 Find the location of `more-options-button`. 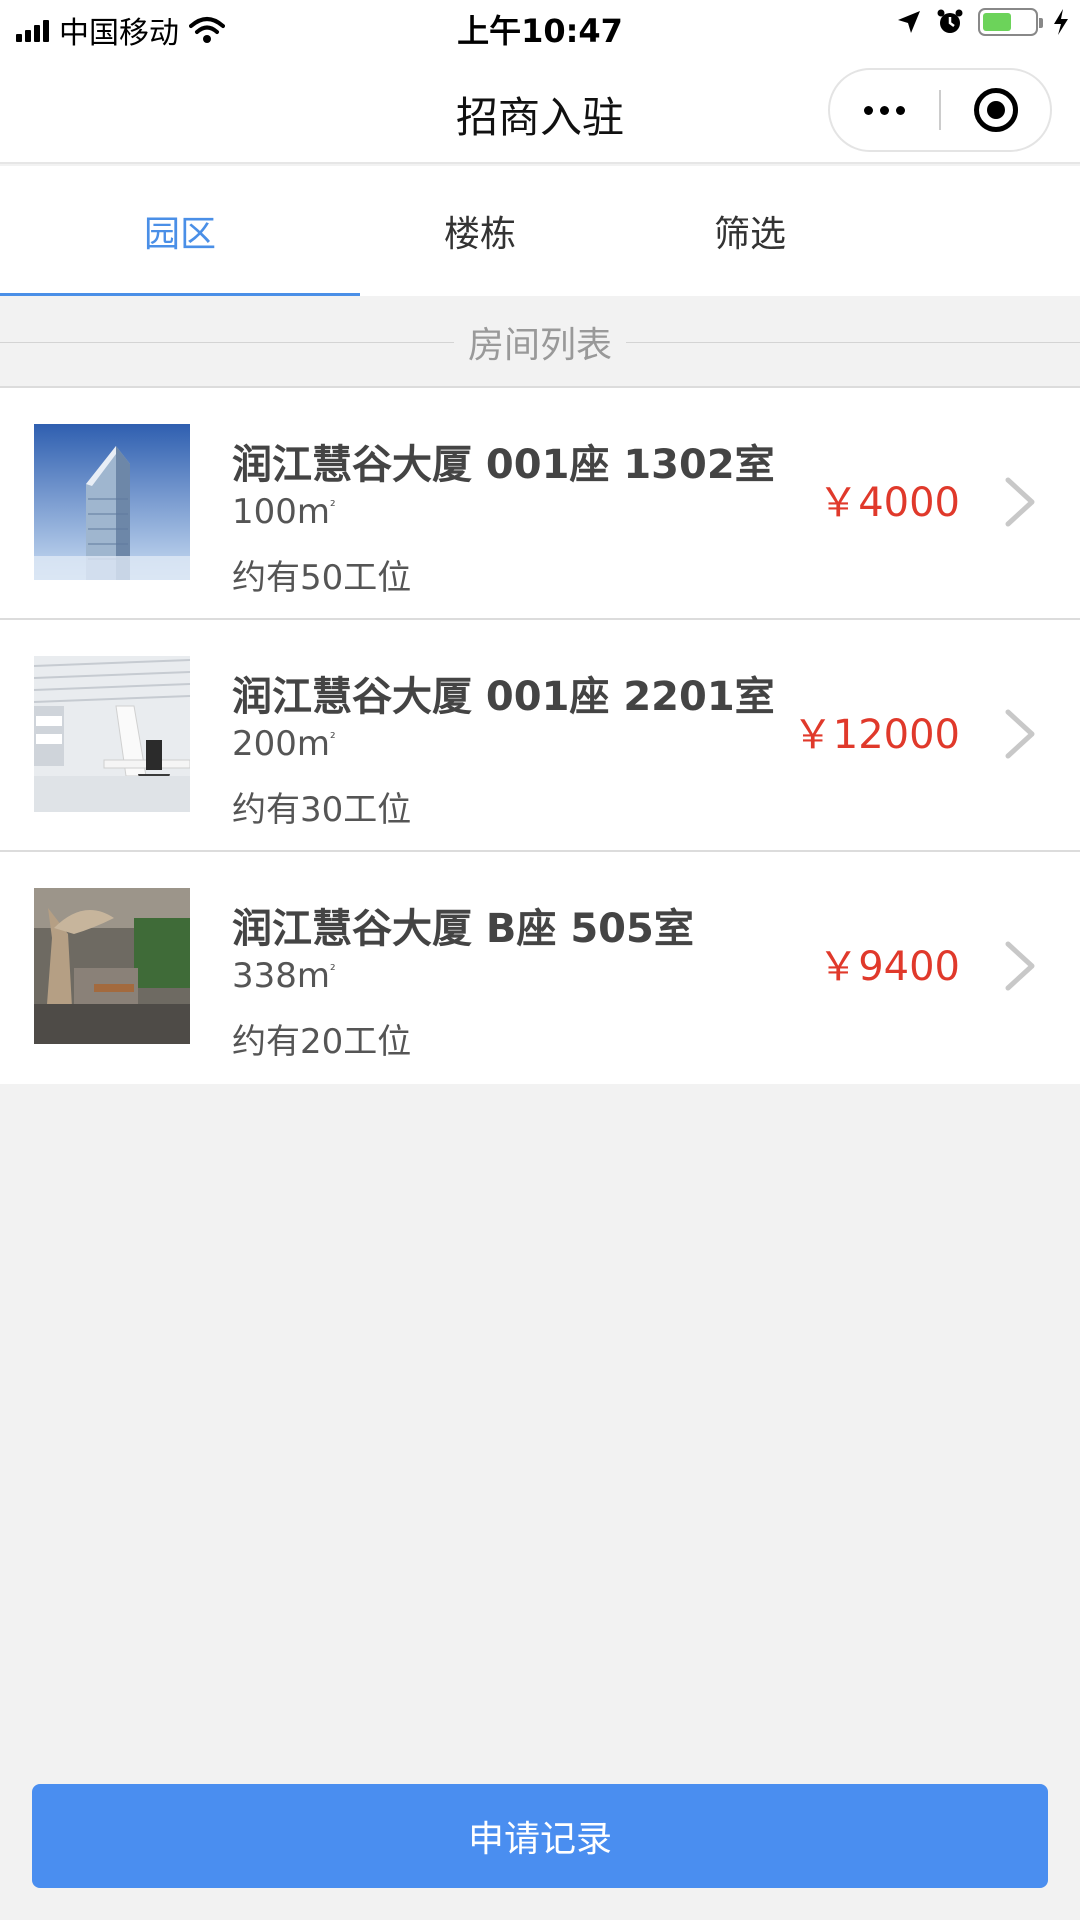

more-options-button is located at coordinates (884, 110).